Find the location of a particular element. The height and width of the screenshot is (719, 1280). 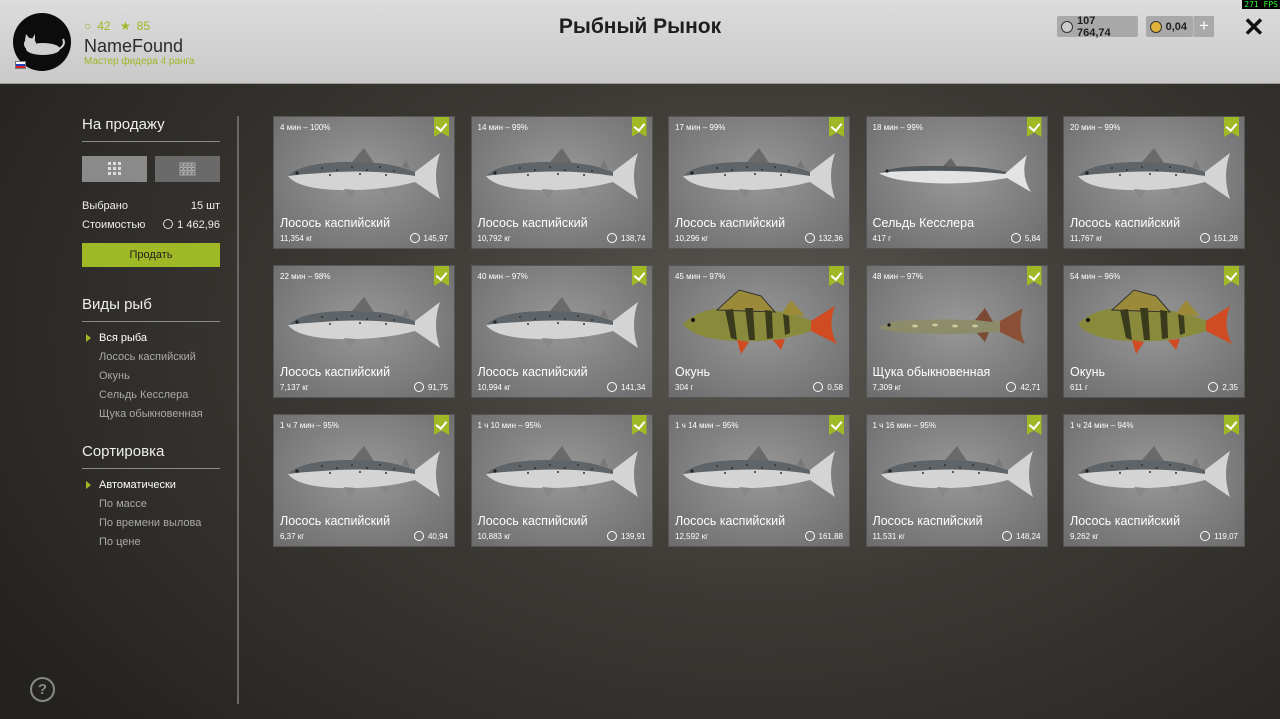

silver-amount: 107 764,74 is located at coordinates (1093, 26).